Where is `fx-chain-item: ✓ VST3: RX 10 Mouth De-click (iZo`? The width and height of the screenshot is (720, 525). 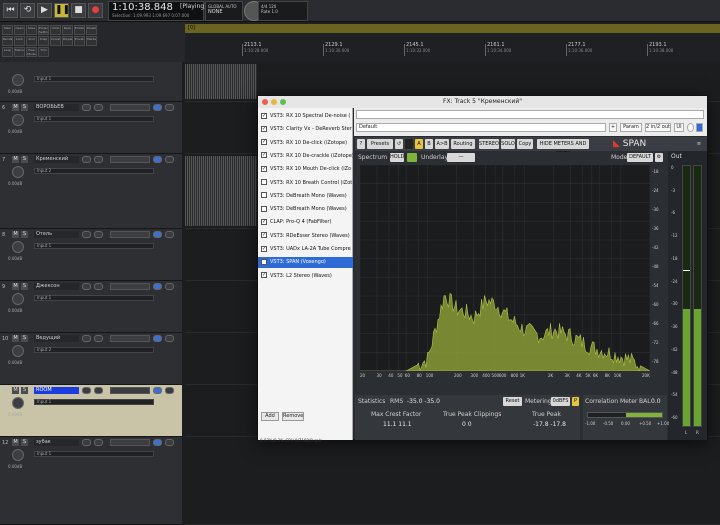
fx-chain-item: ✓ VST3: RX 10 Mouth De-click (iZo is located at coordinates (307, 169).